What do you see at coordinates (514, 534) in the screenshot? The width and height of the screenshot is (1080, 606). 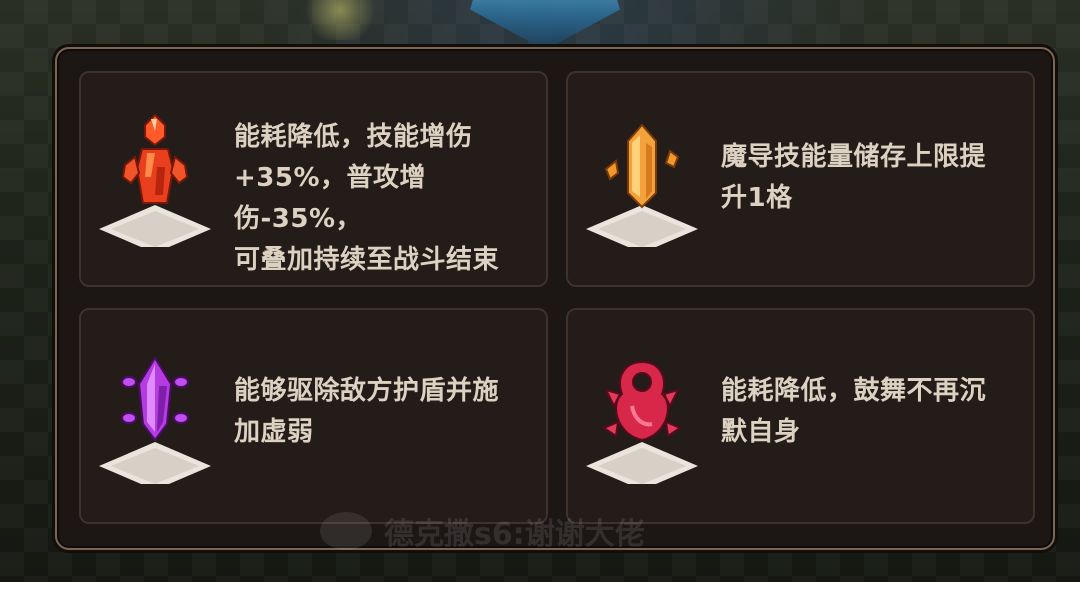 I see `watermark-text: 德克撒s6:谢谢大佬` at bounding box center [514, 534].